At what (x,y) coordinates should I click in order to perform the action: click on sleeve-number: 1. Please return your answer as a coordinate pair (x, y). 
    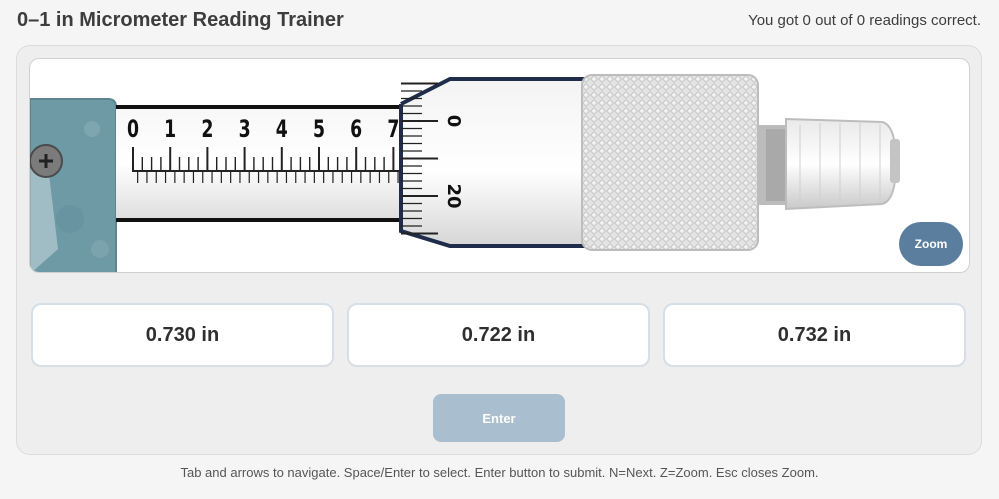
    Looking at the image, I should click on (170, 130).